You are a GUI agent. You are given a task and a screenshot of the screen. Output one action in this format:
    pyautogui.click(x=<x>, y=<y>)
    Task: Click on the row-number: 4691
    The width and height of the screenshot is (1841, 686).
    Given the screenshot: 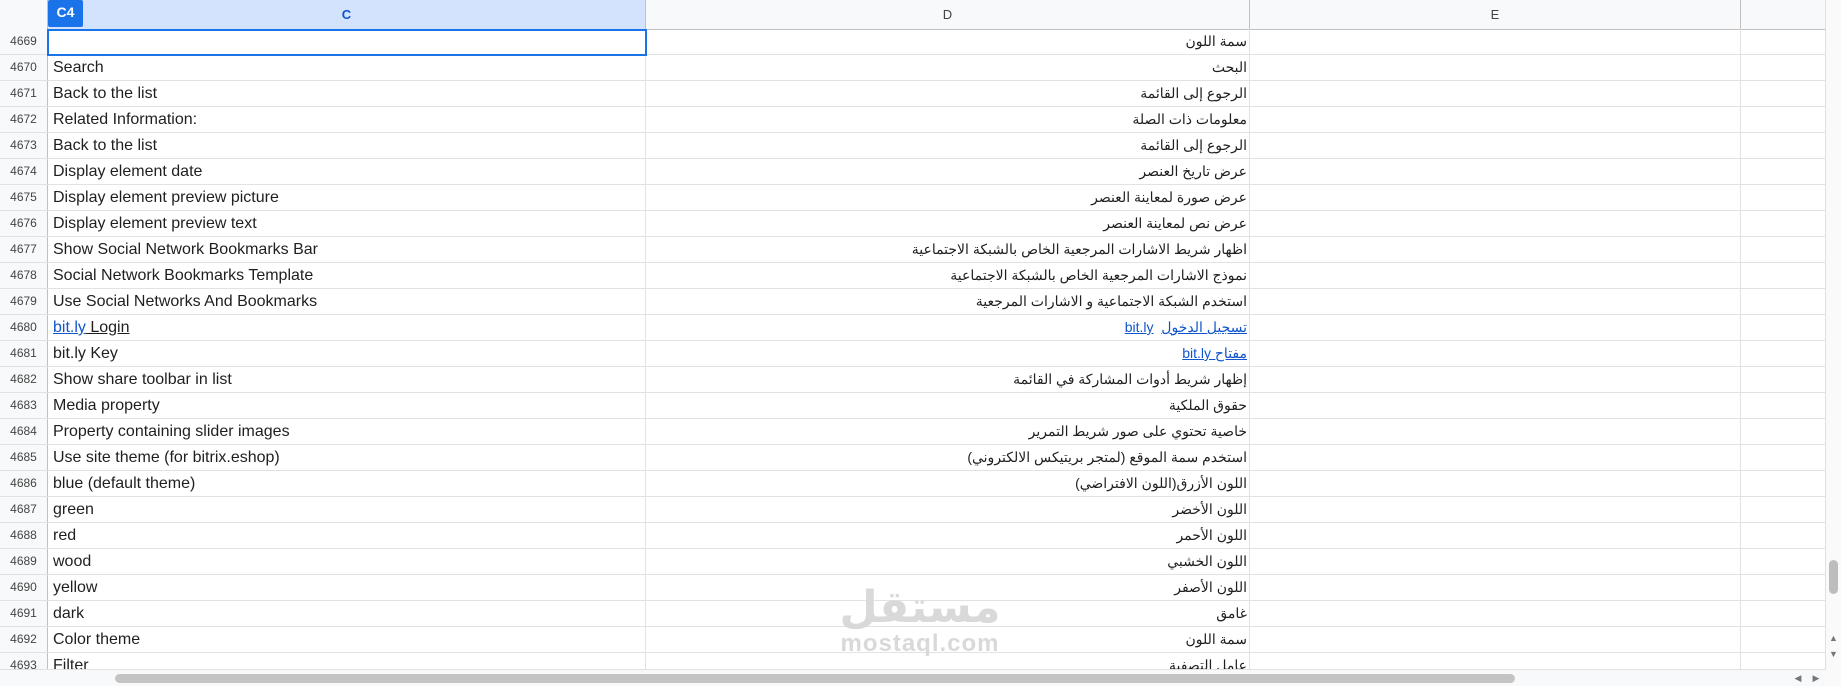 What is the action you would take?
    pyautogui.click(x=24, y=613)
    